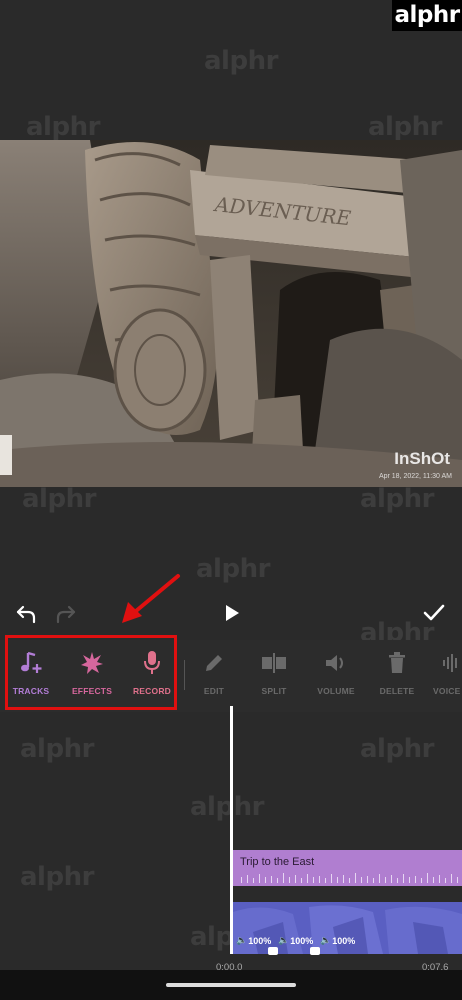 This screenshot has height=1000, width=462. I want to click on play-icon, so click(232, 613).